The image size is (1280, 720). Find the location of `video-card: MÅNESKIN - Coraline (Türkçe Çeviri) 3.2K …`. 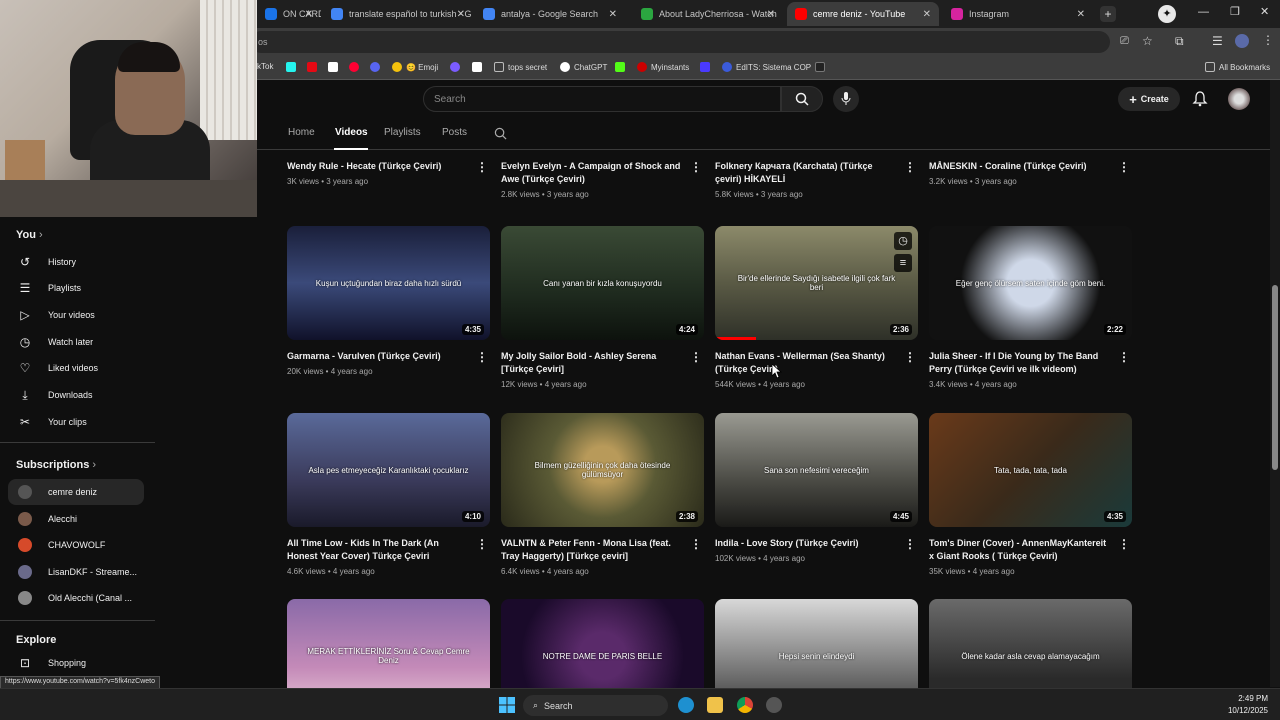

video-card: MÅNESKIN - Coraline (Türkçe Çeviri) 3.2K … is located at coordinates (1030, 173).